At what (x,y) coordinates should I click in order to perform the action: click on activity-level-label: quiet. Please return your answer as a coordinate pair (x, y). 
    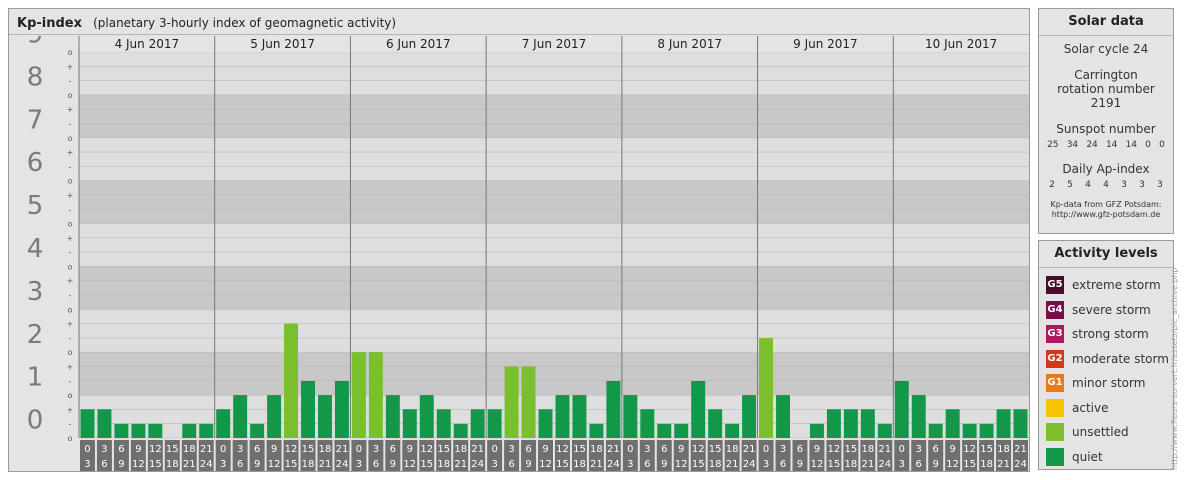
    Looking at the image, I should click on (1087, 456).